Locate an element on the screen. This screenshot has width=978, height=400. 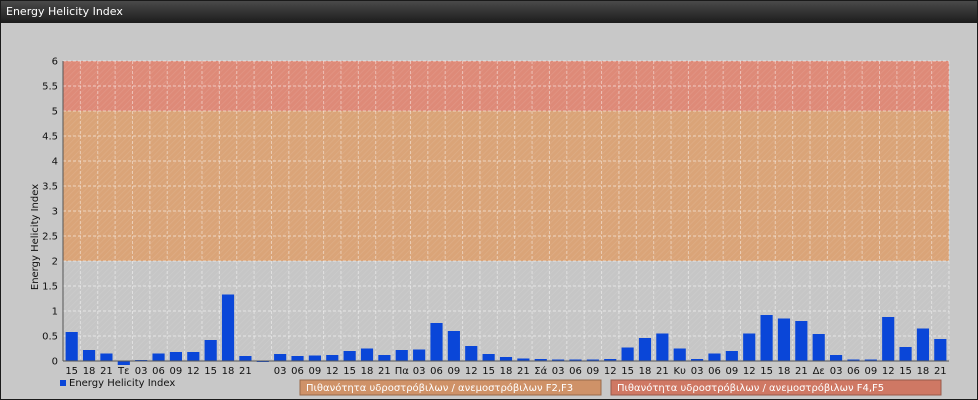
legend-series-swatch is located at coordinates (63, 383).